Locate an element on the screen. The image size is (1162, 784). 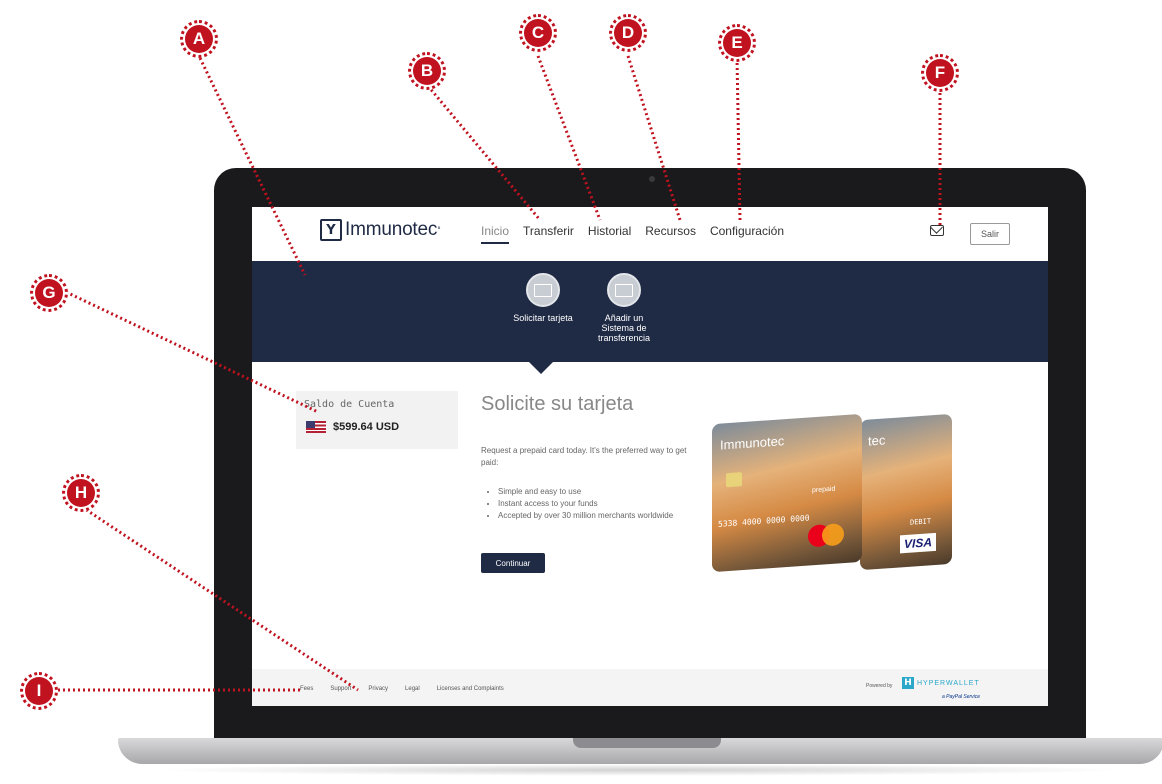
callout-d: D is located at coordinates (628, 33).